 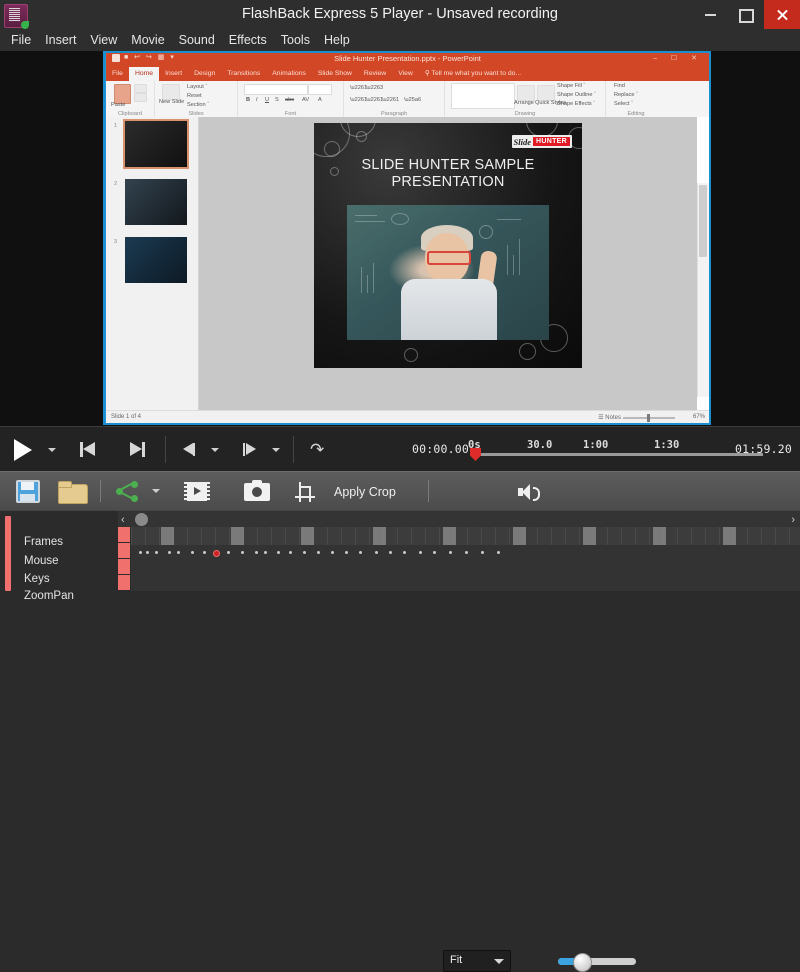 What do you see at coordinates (198, 105) in the screenshot?
I see `section-button: Section ˇ` at bounding box center [198, 105].